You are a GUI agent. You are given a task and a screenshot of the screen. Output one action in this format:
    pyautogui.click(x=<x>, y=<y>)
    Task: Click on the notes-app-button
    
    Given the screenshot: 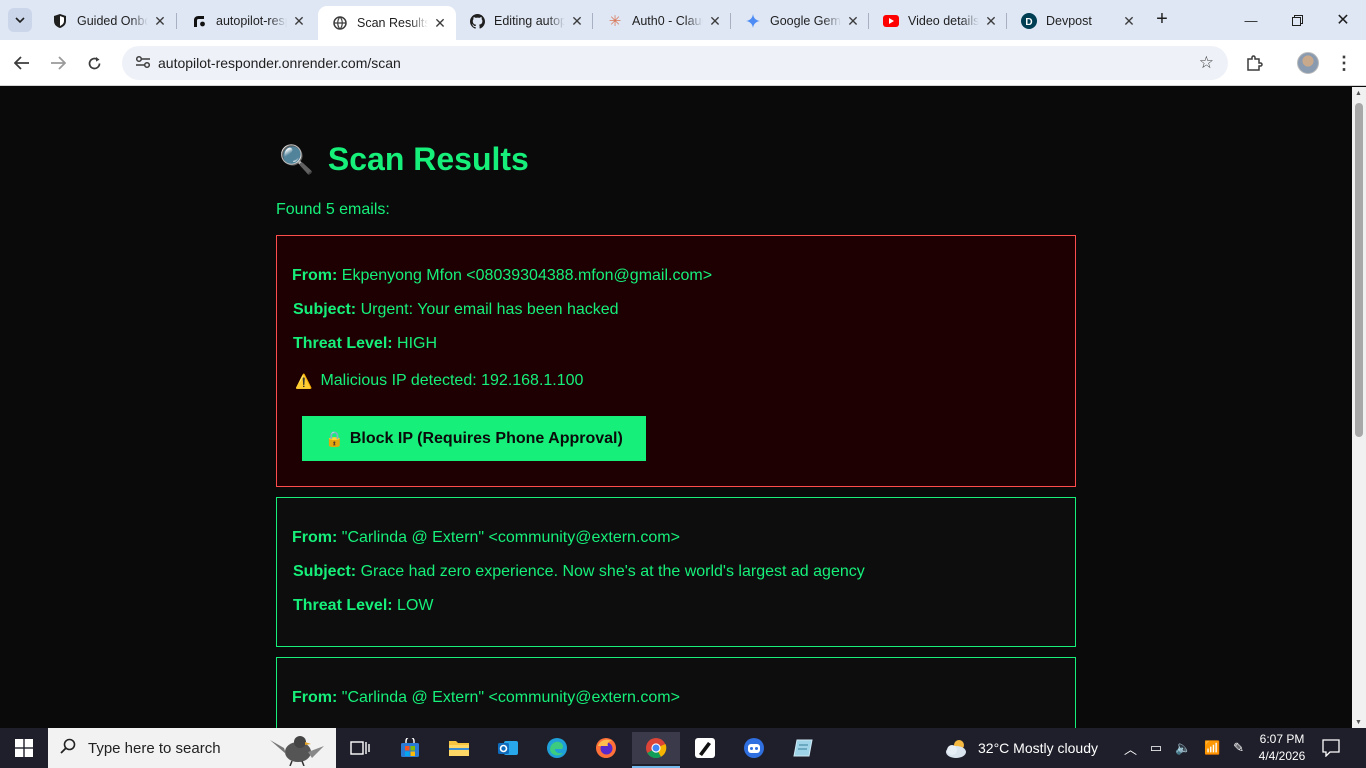 What is the action you would take?
    pyautogui.click(x=803, y=748)
    